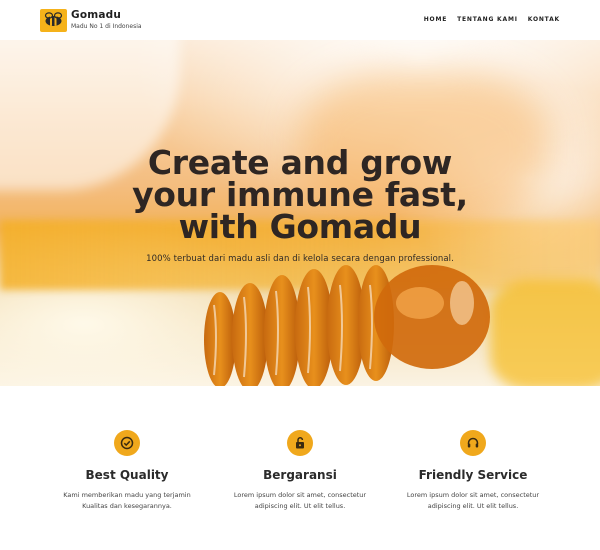 The image size is (600, 550). What do you see at coordinates (435, 19) in the screenshot?
I see `nav-home-link: HOME` at bounding box center [435, 19].